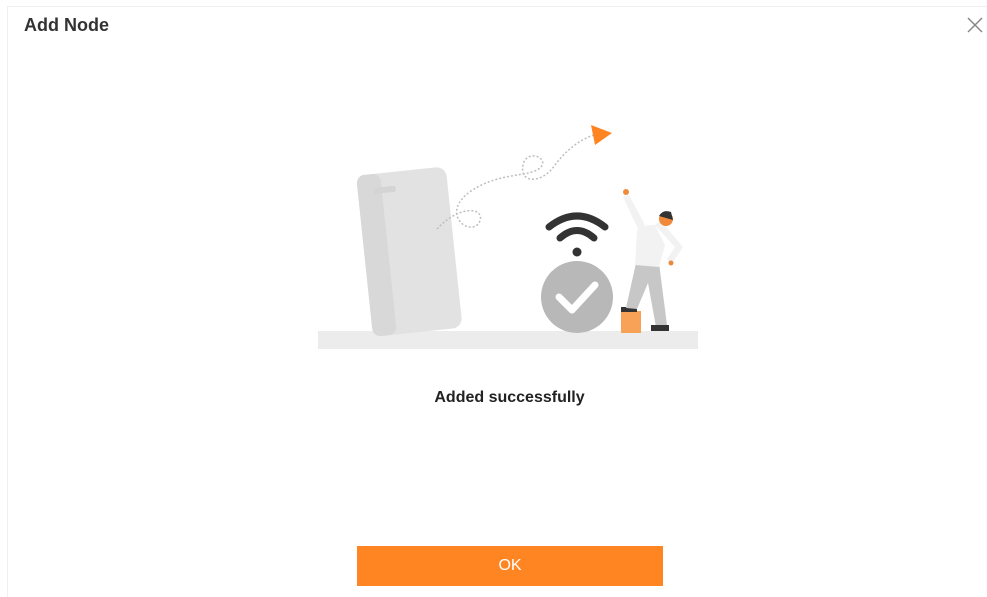  I want to click on close-icon, so click(975, 25).